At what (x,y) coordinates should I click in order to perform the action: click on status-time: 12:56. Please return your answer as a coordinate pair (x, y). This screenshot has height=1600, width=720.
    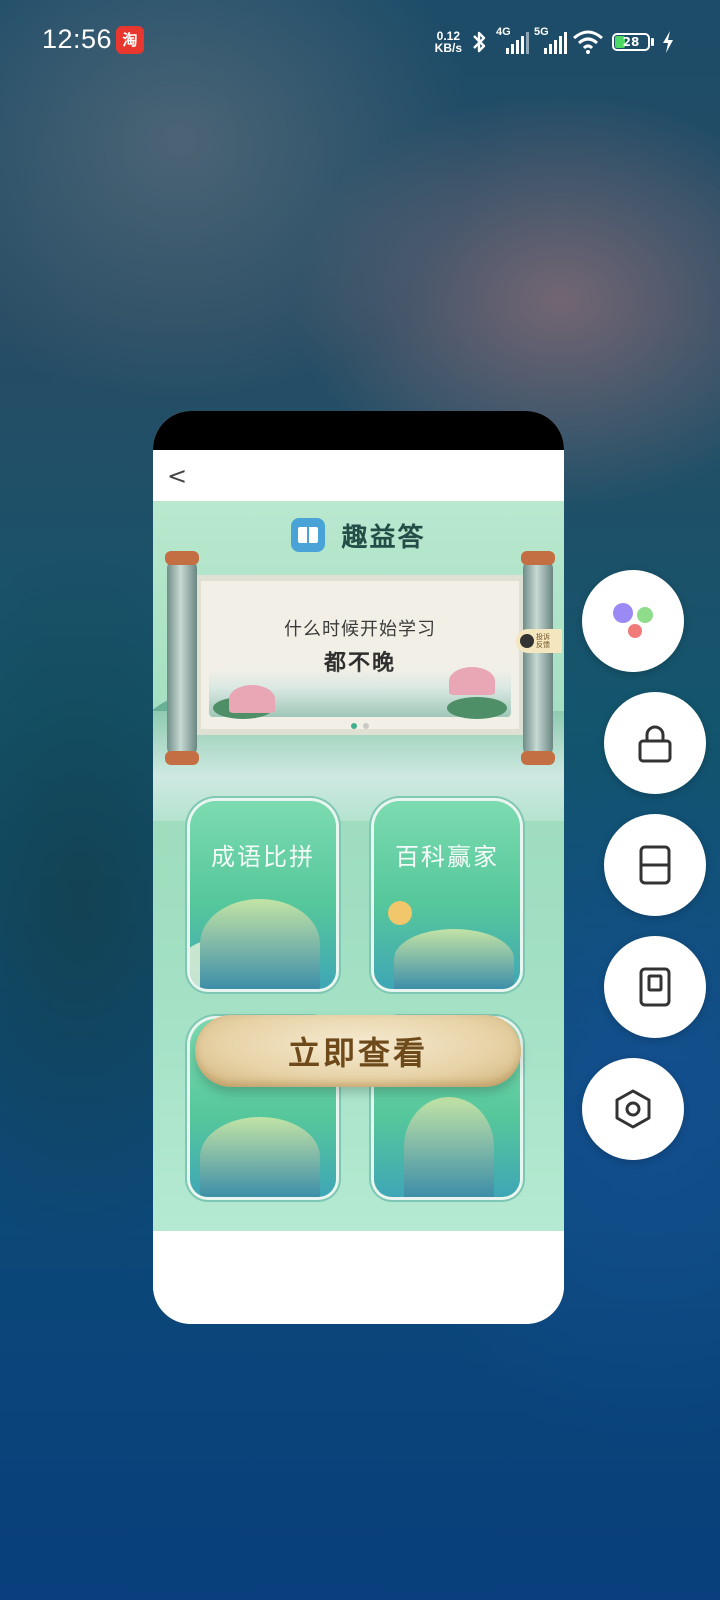
    Looking at the image, I should click on (77, 39).